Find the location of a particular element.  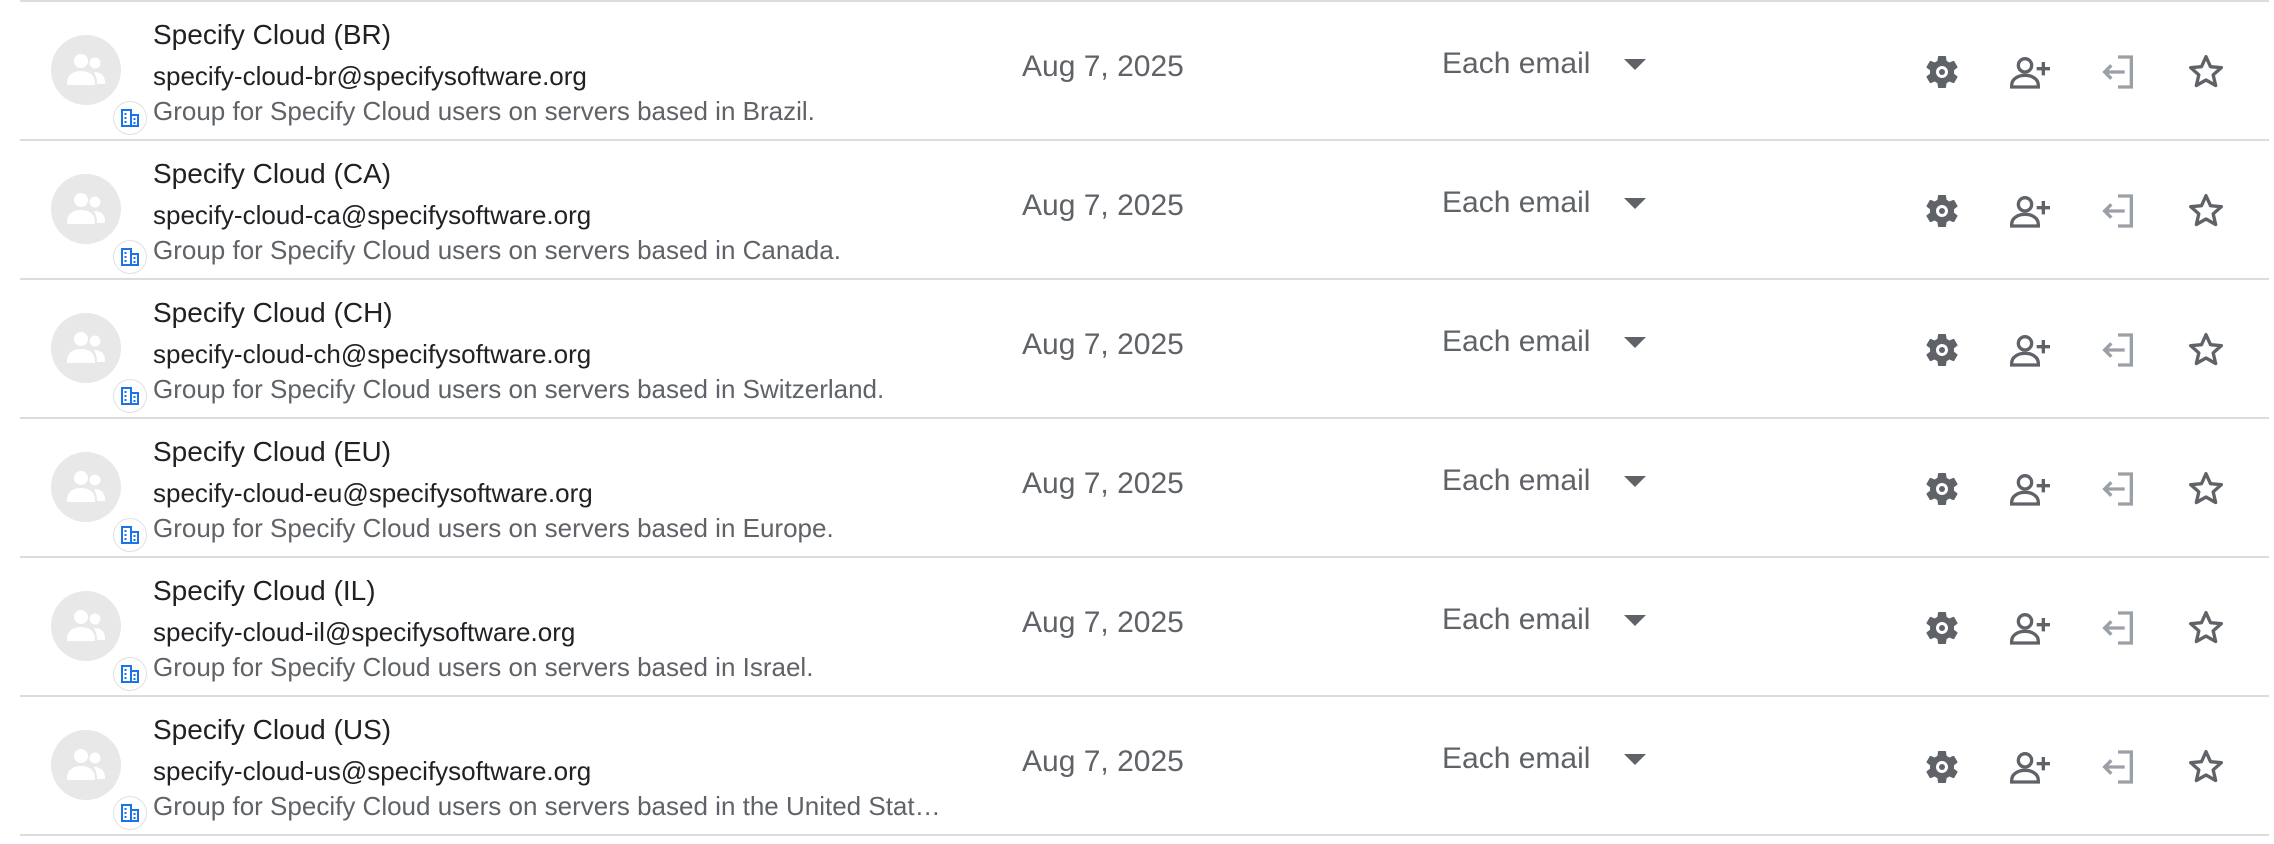

group-email: specify-cloud-br@specifysoftware.org is located at coordinates (370, 76).